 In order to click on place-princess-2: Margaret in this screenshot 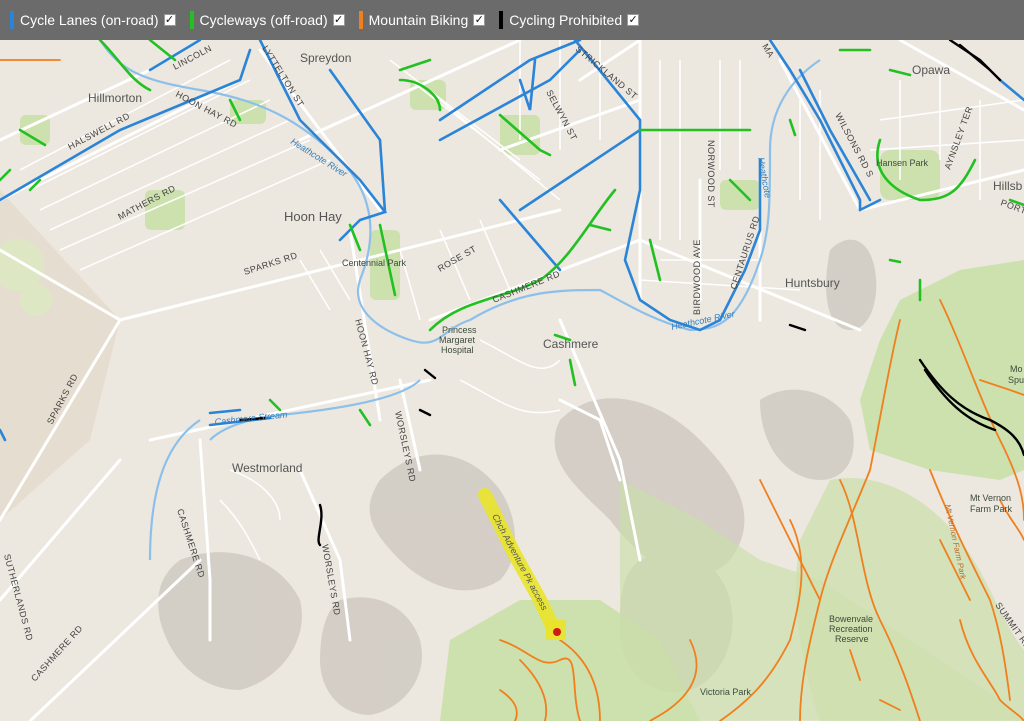, I will do `click(457, 340)`.